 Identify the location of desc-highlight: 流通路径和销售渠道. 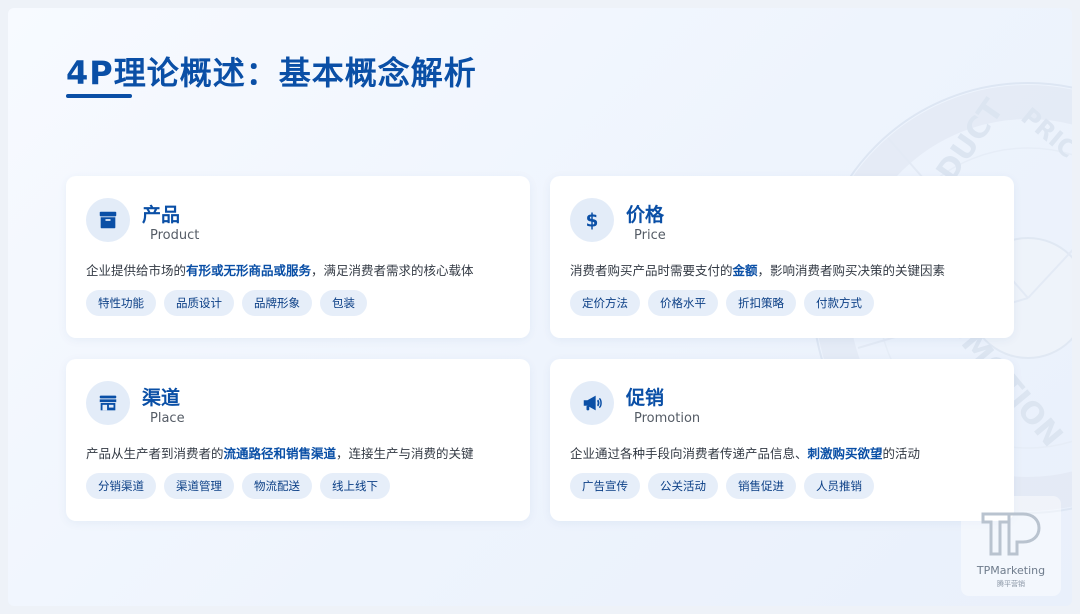
(280, 453).